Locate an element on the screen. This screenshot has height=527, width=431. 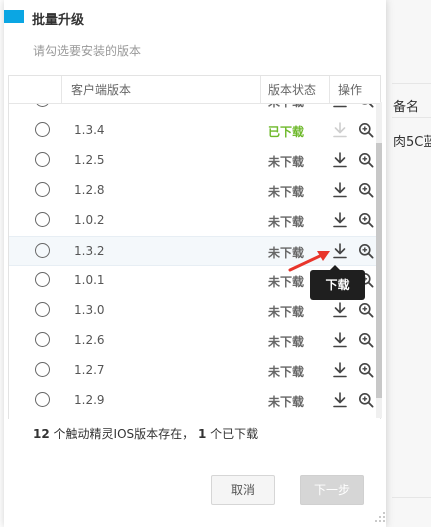
dialog-subtitle: 请勾选要安装的版本 is located at coordinates (87, 51).